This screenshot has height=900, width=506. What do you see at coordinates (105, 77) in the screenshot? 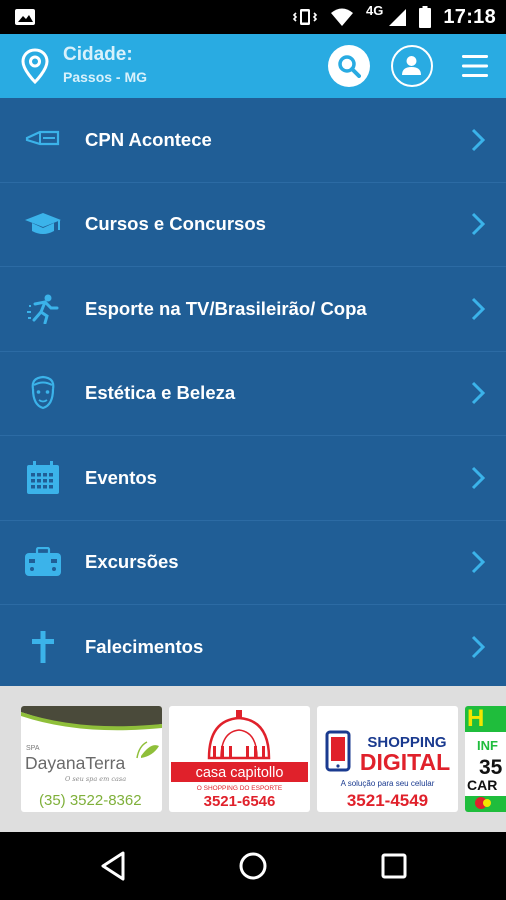
I see `city-selector: Passos - MG` at bounding box center [105, 77].